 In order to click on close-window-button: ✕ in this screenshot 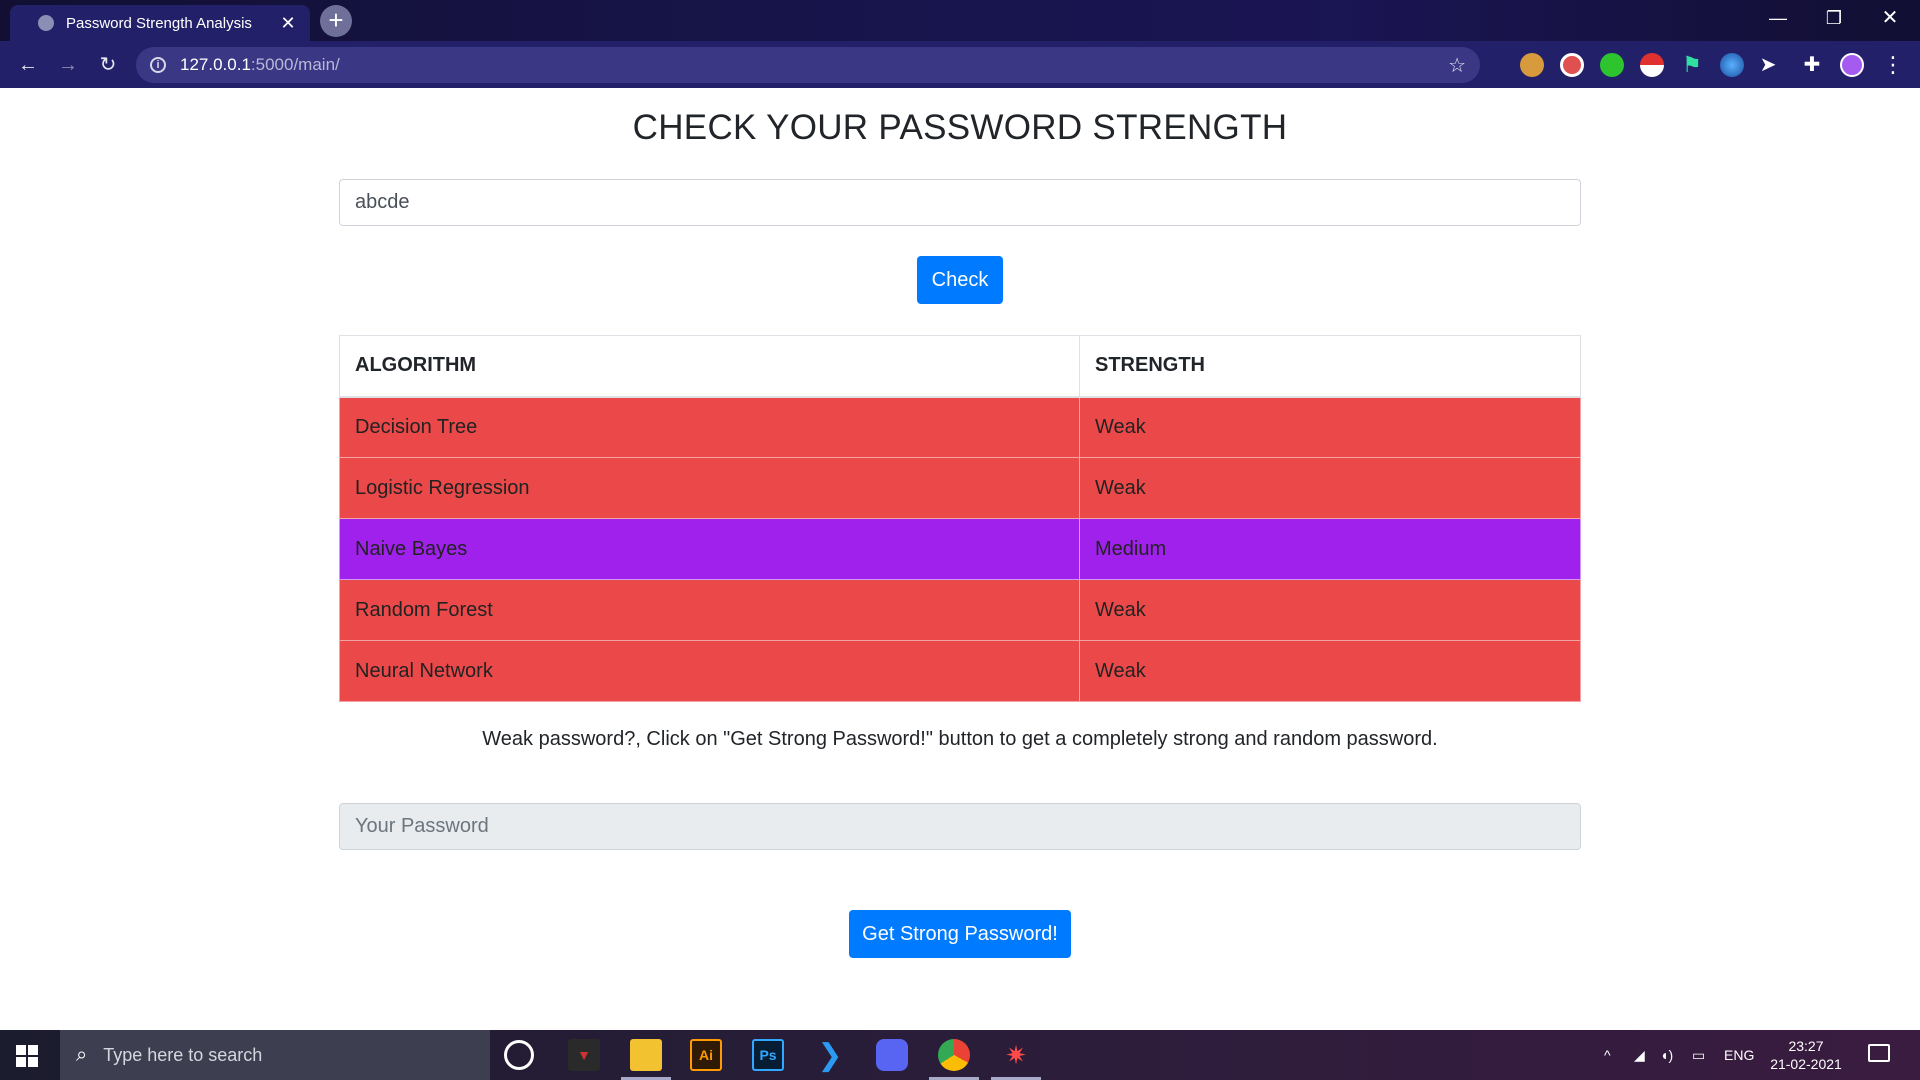, I will do `click(1890, 18)`.